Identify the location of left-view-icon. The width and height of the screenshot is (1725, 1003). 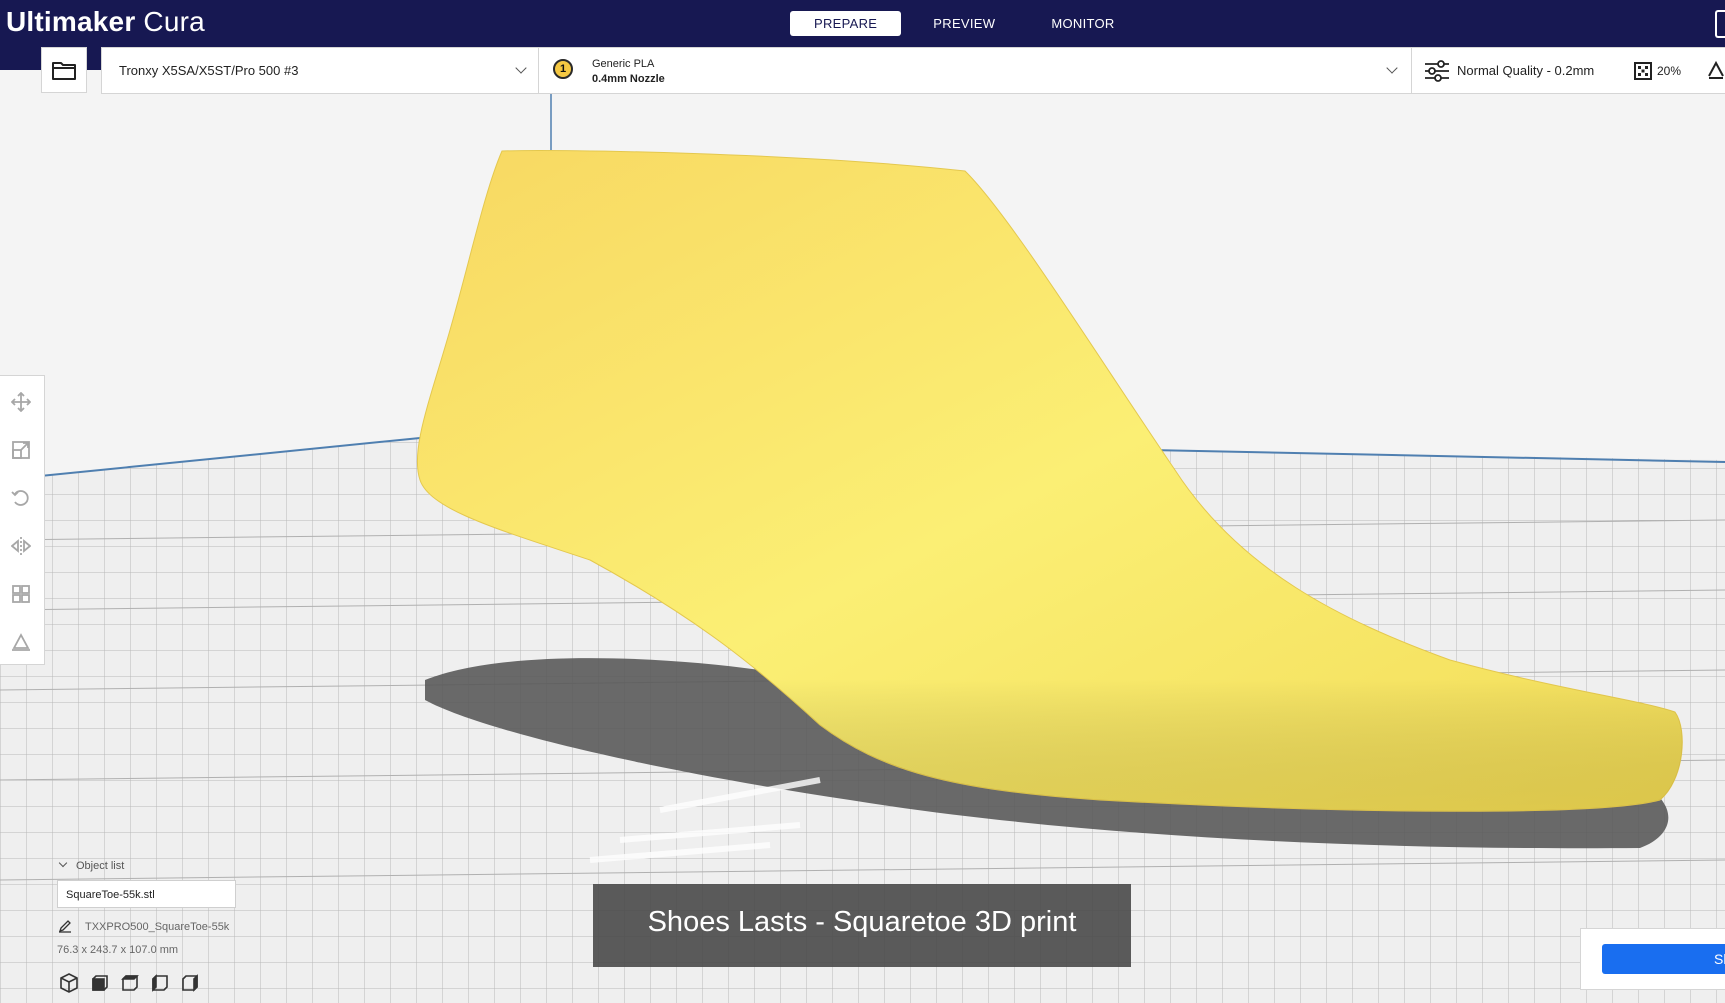
(159, 983).